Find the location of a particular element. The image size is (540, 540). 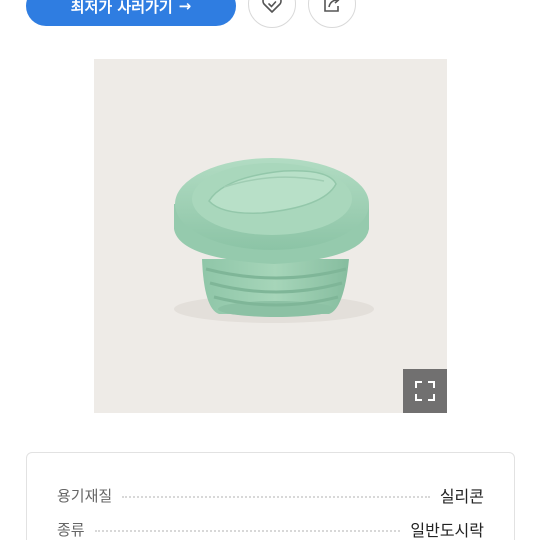

spec-row-material: 용기재질 실리콘 is located at coordinates (270, 495).